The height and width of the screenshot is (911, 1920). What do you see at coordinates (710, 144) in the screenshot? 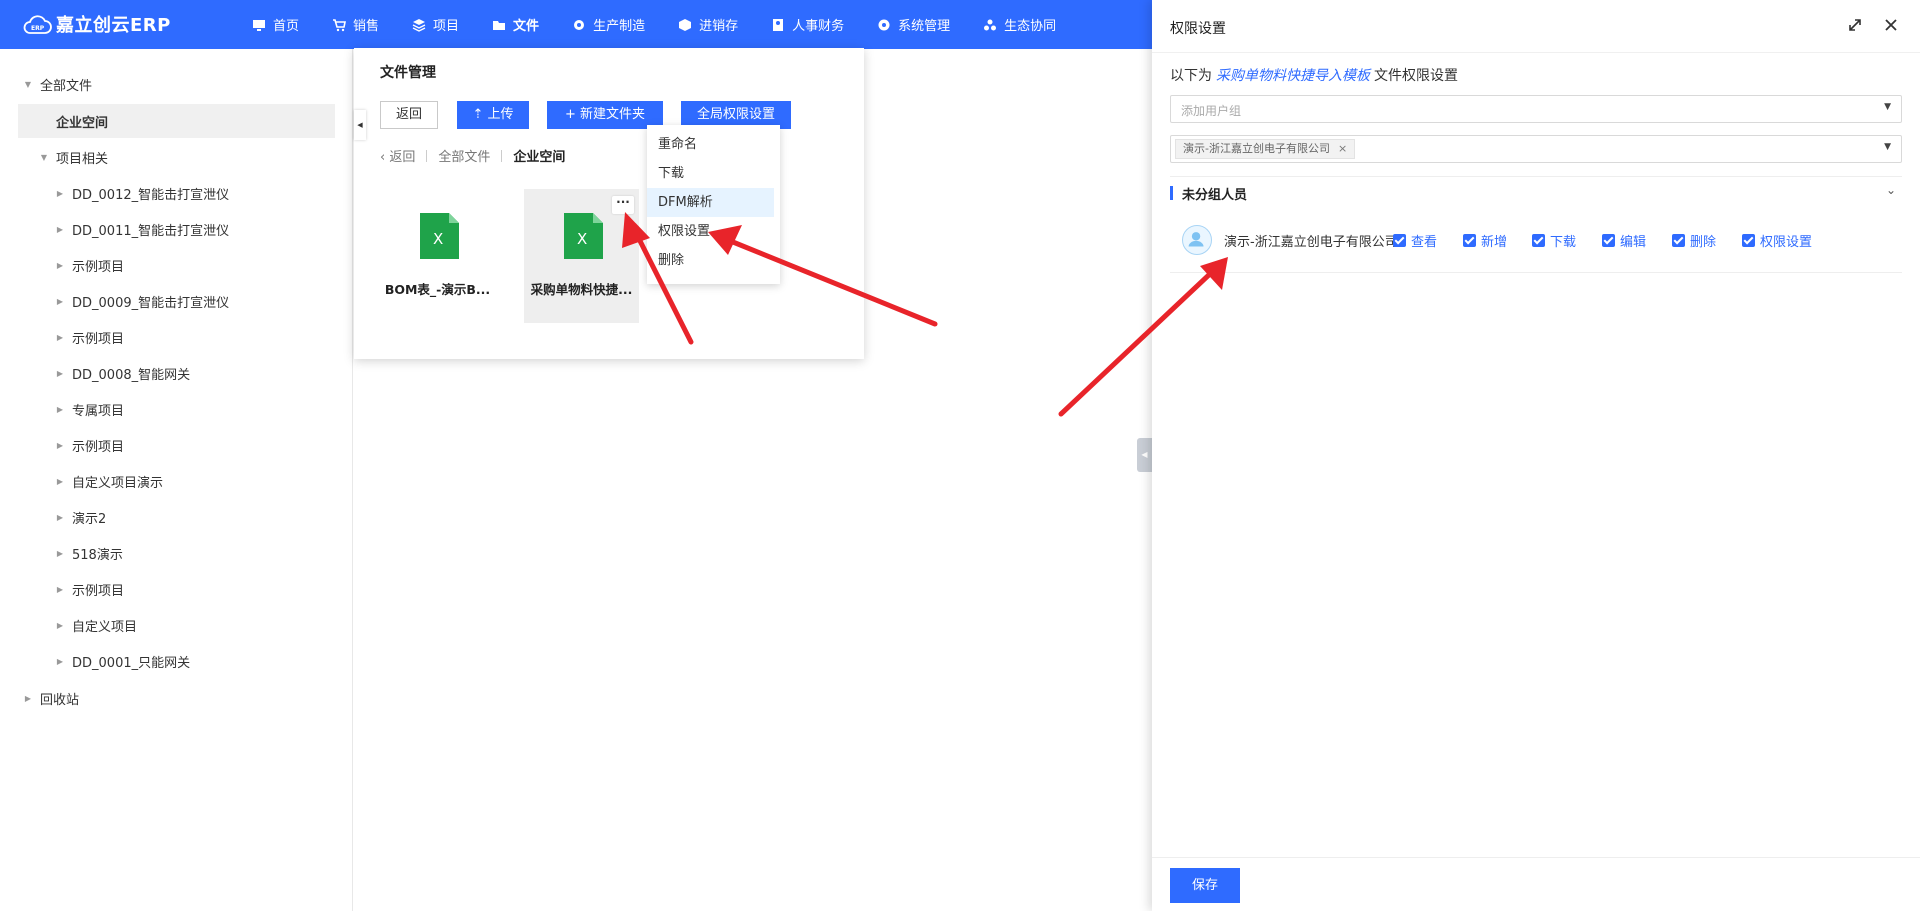
I see `menu-rename: 重命名` at bounding box center [710, 144].